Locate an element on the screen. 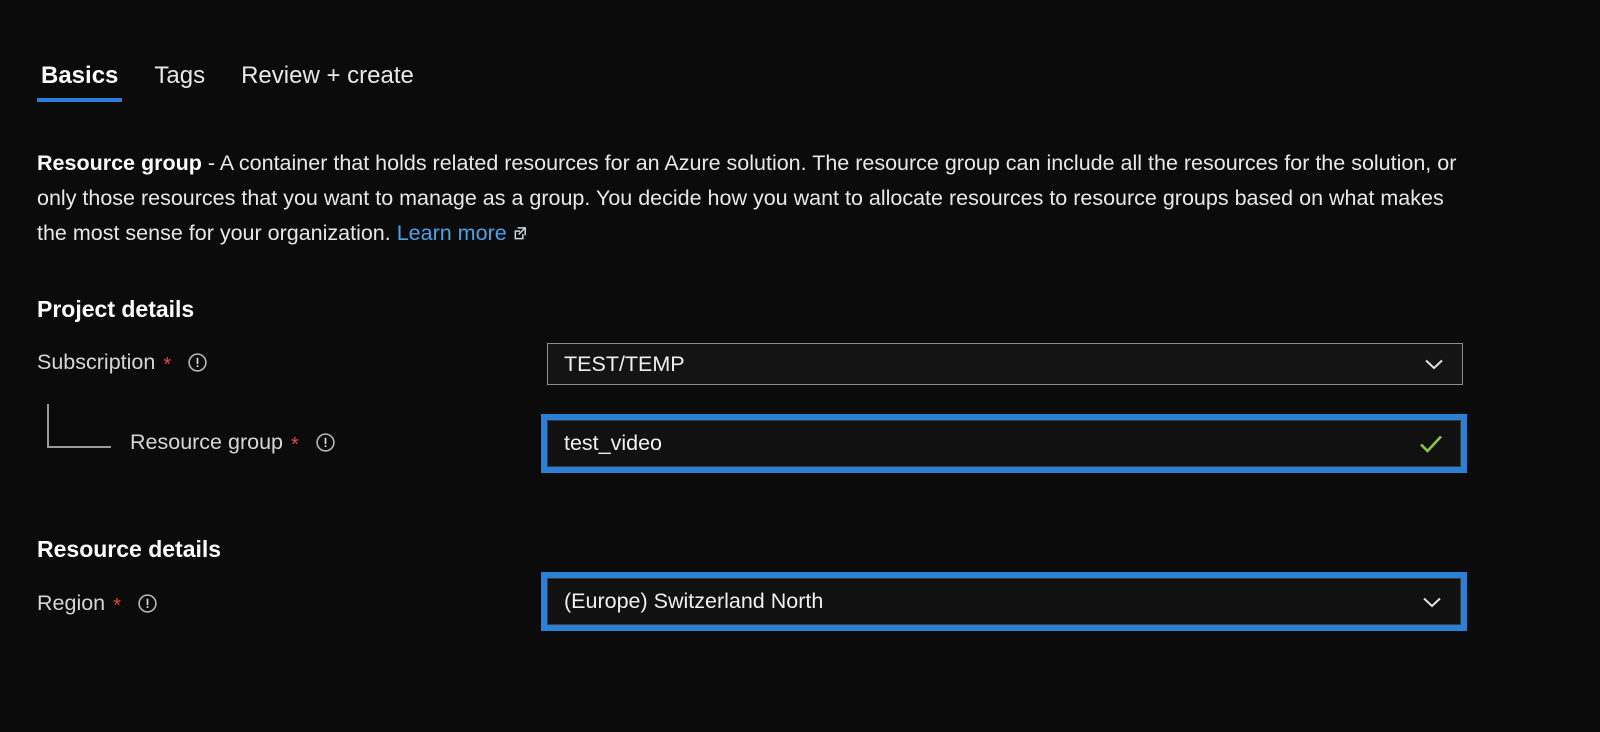  region-dropdown: (Europe) Switzerland North is located at coordinates (1004, 601).